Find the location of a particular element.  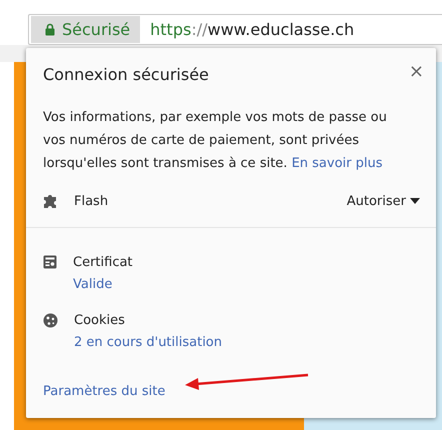

item-title: Certificat is located at coordinates (103, 263).